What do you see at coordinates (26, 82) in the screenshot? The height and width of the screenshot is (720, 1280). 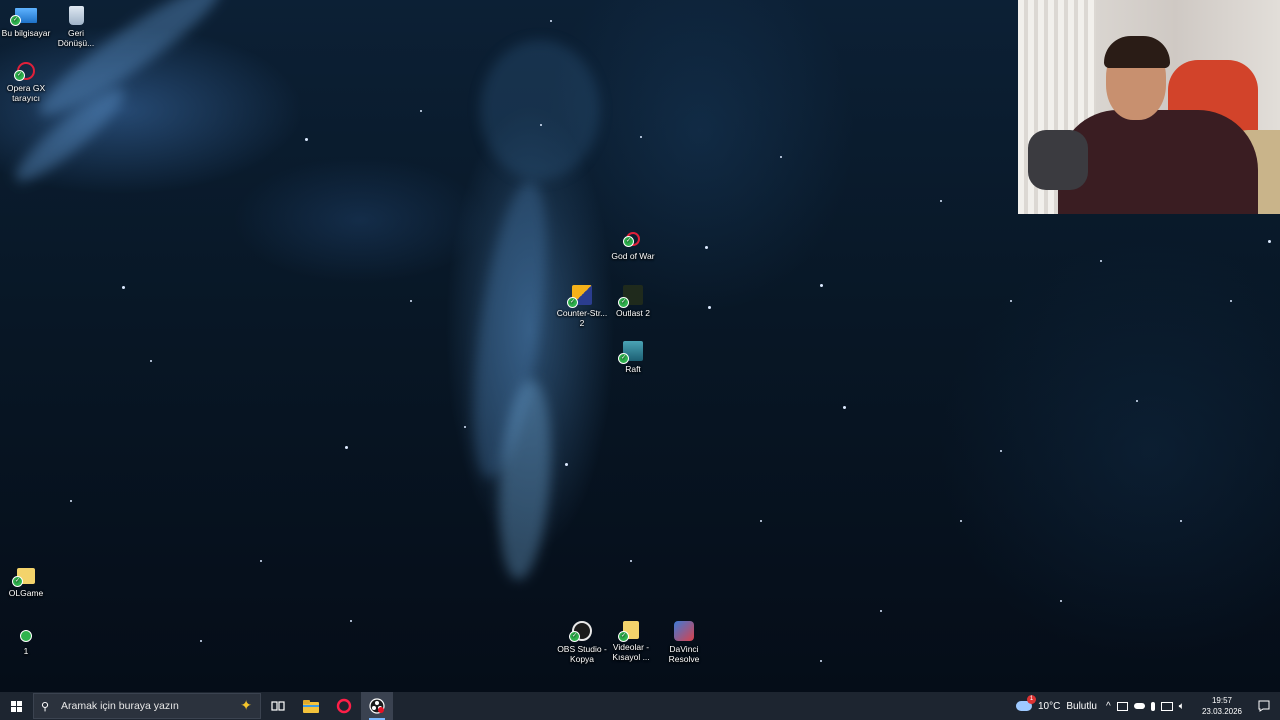 I see `desktop-icon-opera-gx: ✓ Opera GX tarayıcı` at bounding box center [26, 82].